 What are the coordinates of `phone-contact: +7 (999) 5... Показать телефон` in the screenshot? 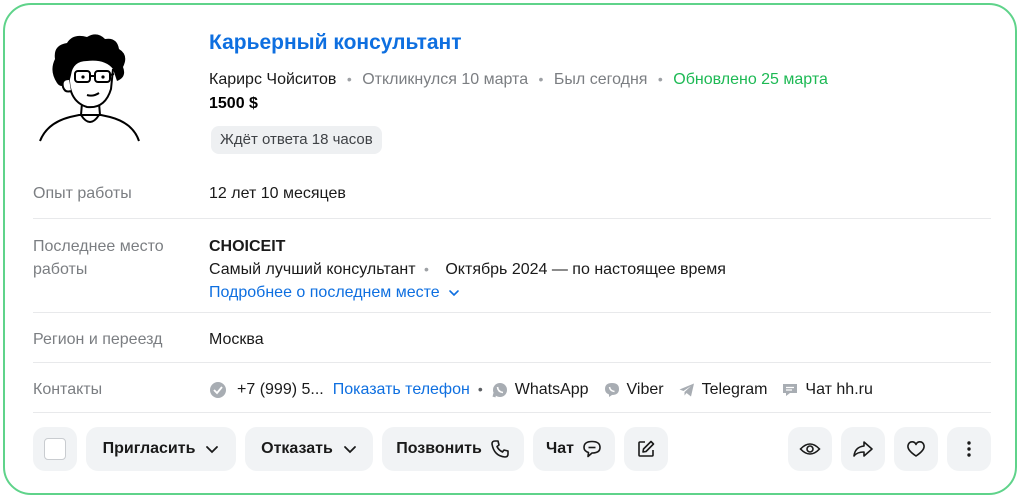 It's located at (339, 389).